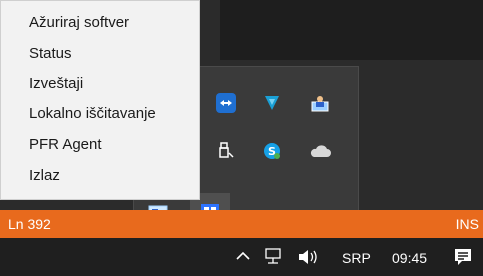 The image size is (483, 276). I want to click on menu-item-reports: Izveštaji, so click(100, 84).